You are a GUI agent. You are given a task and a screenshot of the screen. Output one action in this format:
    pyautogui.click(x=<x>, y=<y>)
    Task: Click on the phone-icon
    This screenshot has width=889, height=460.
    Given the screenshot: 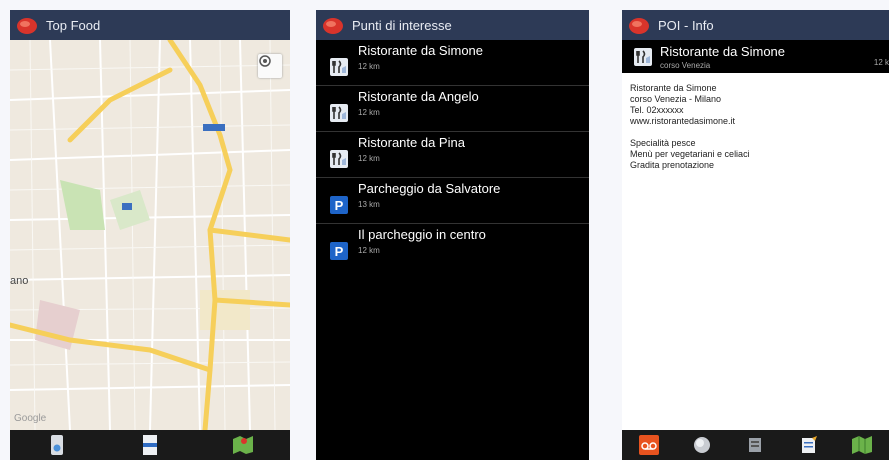 What is the action you would take?
    pyautogui.click(x=56, y=445)
    